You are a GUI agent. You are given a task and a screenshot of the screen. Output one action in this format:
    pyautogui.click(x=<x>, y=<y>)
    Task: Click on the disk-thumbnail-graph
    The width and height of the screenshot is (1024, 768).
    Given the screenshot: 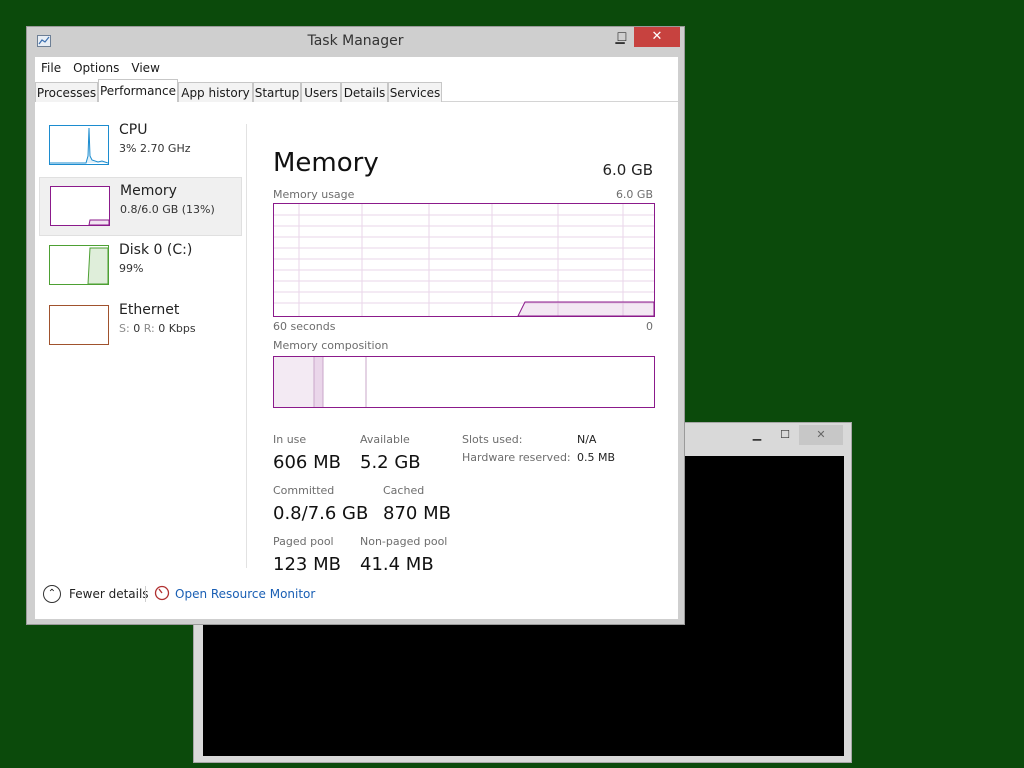 What is the action you would take?
    pyautogui.click(x=79, y=265)
    